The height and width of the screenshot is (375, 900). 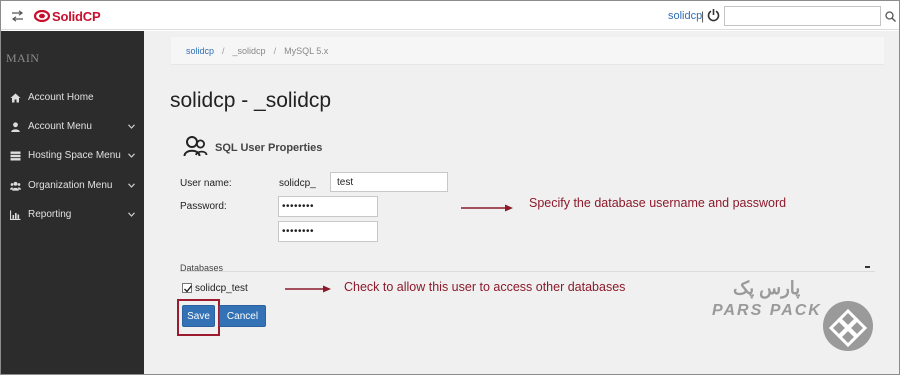 I want to click on database-checkbox, so click(x=187, y=288).